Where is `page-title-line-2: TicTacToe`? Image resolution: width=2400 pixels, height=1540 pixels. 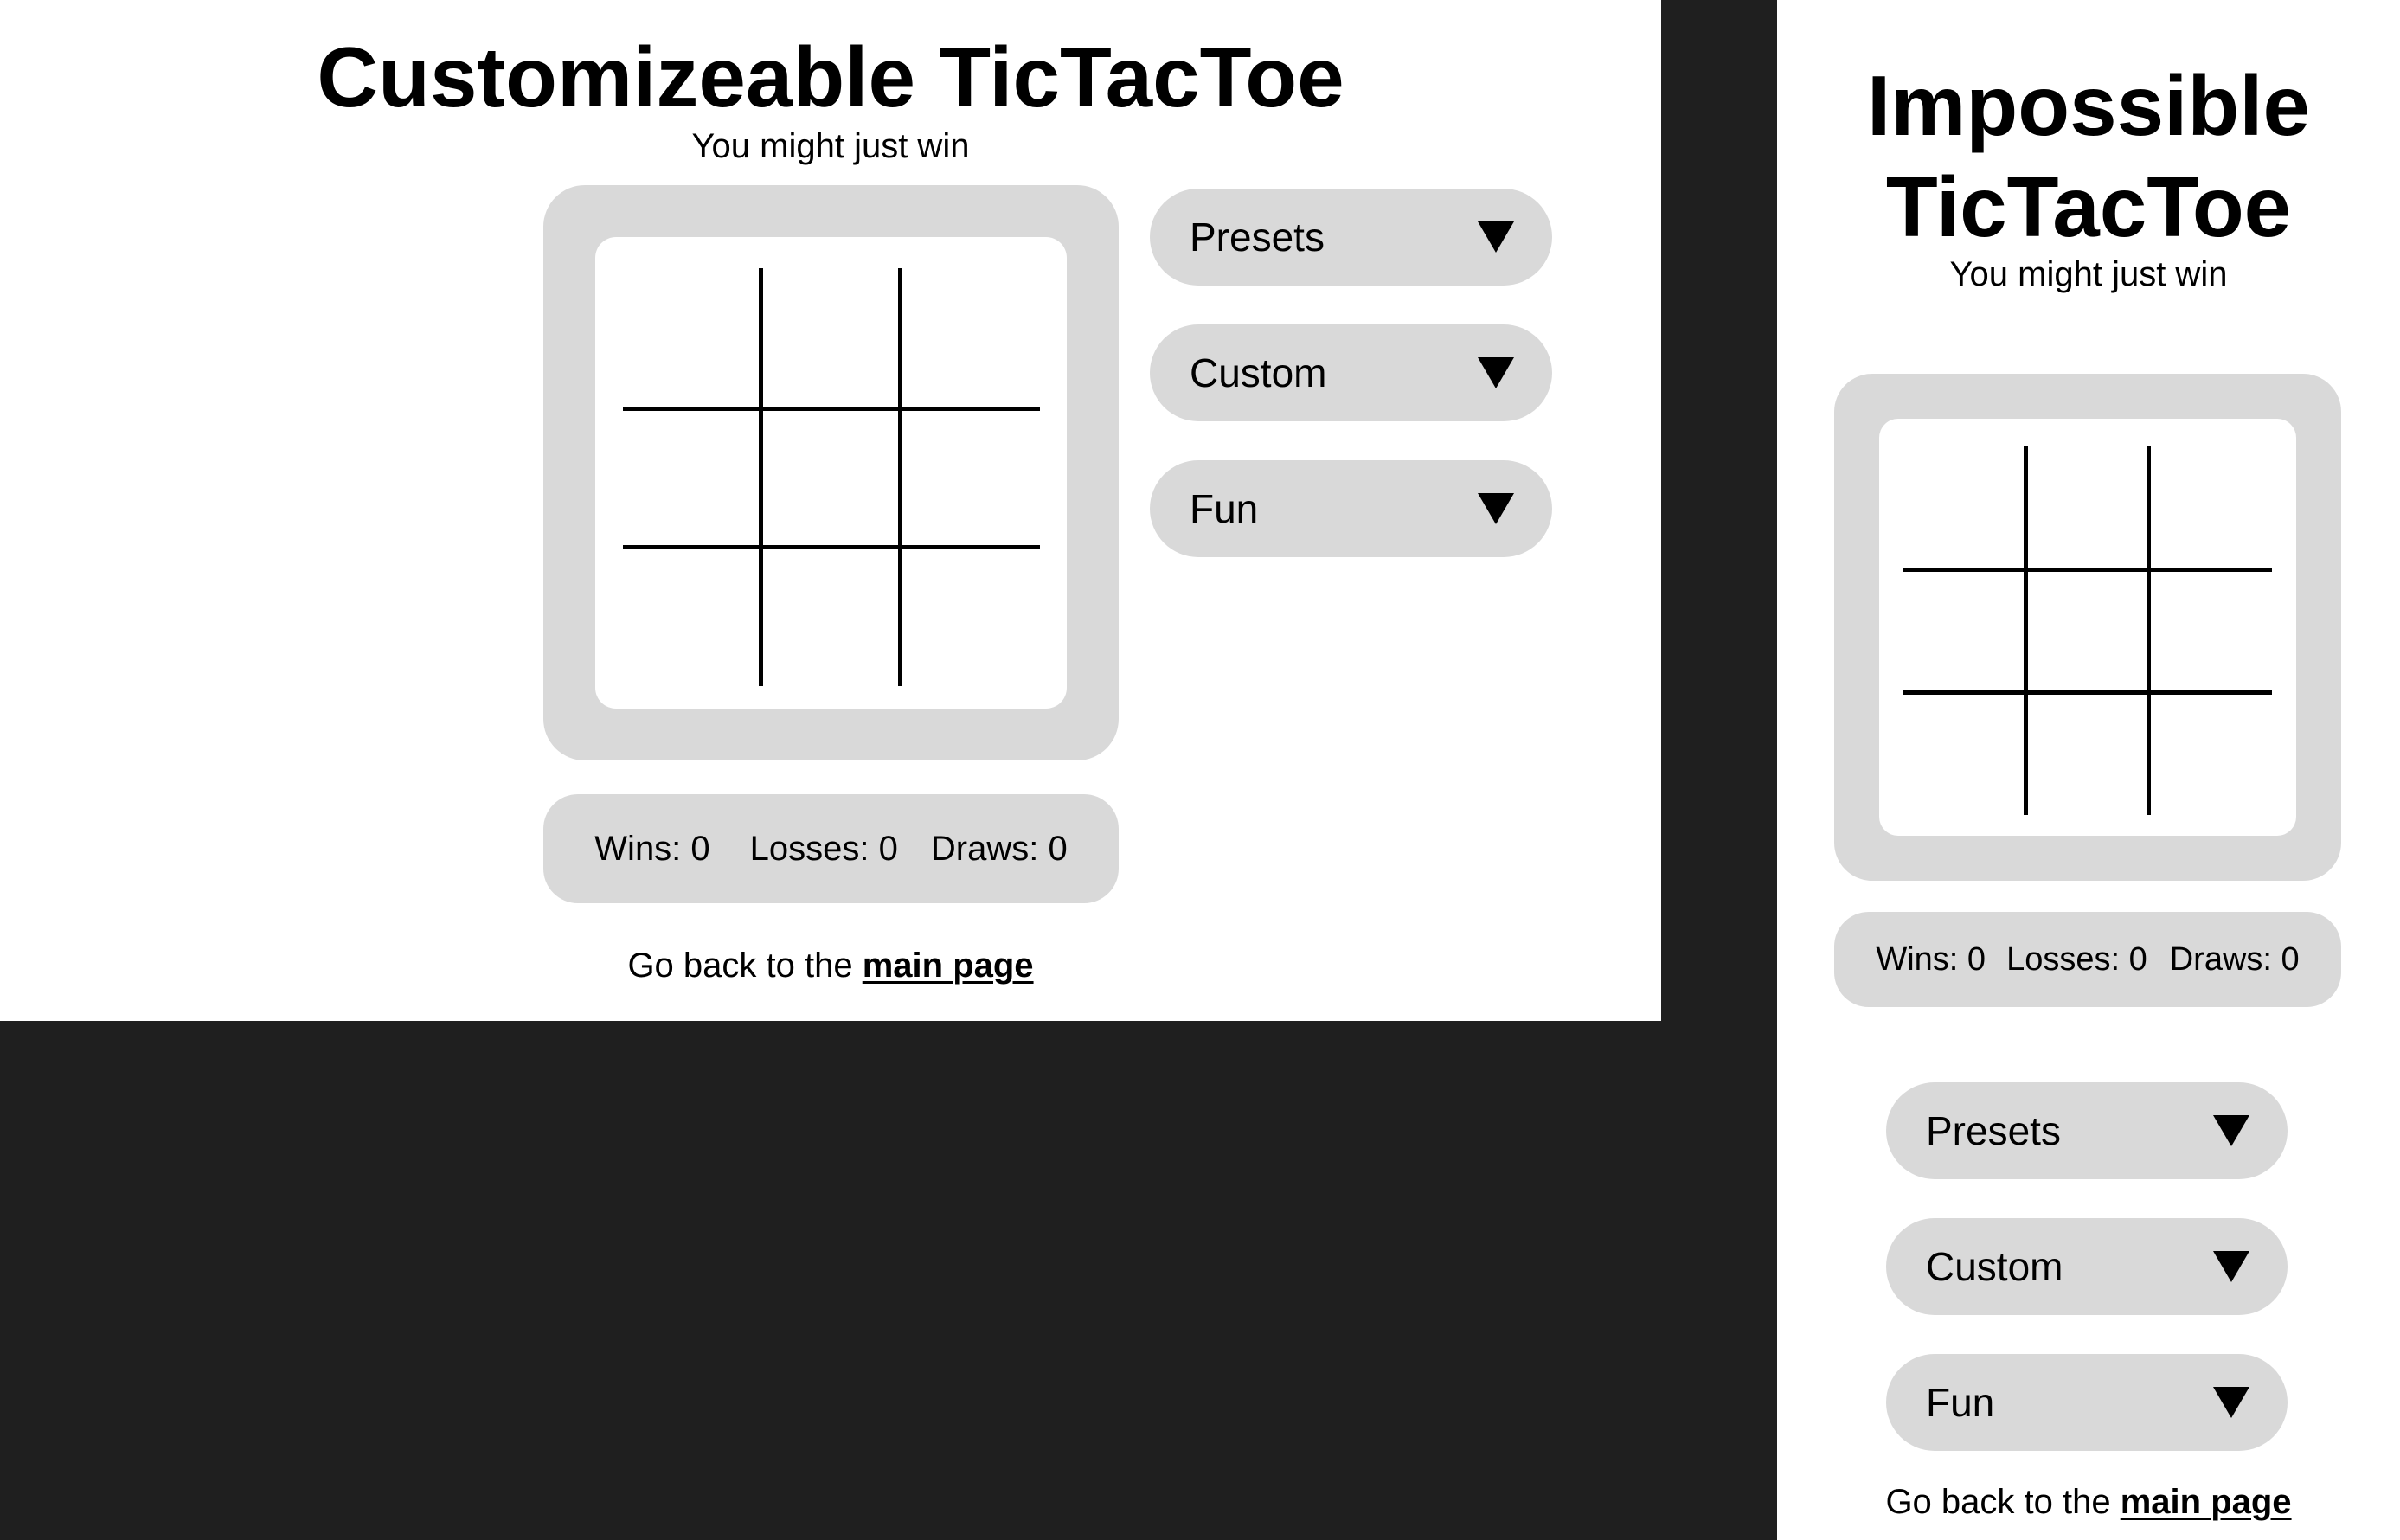
page-title-line-2: TicTacToe is located at coordinates (2088, 206).